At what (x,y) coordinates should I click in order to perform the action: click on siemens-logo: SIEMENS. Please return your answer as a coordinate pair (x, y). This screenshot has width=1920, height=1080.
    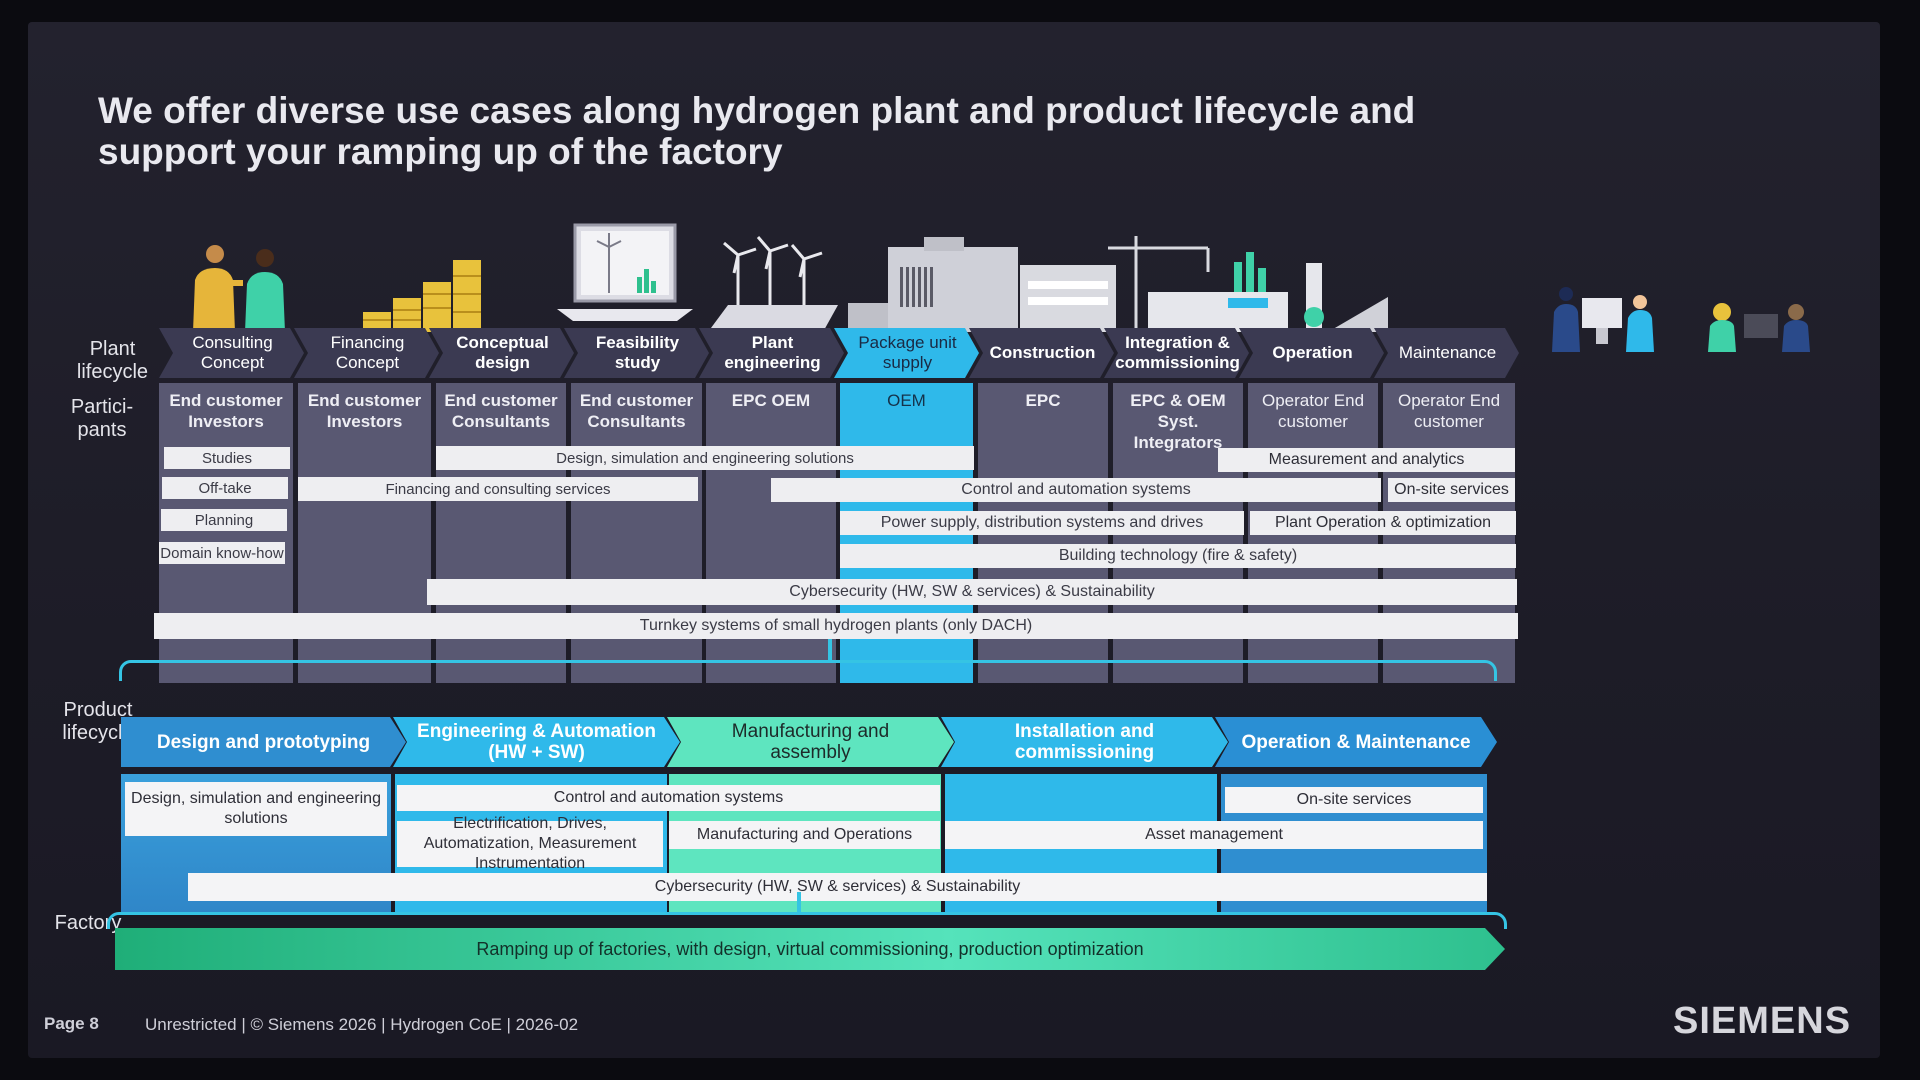
    Looking at the image, I should click on (1762, 1021).